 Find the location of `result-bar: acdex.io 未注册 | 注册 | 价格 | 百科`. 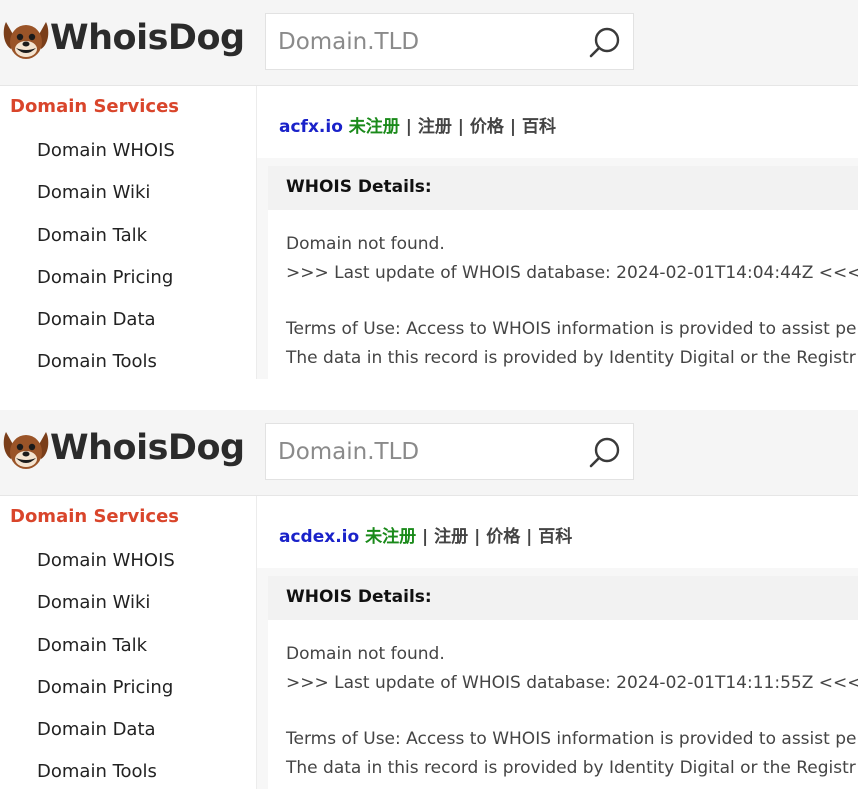

result-bar: acdex.io 未注册 | 注册 | 价格 | 百科 is located at coordinates (557, 532).